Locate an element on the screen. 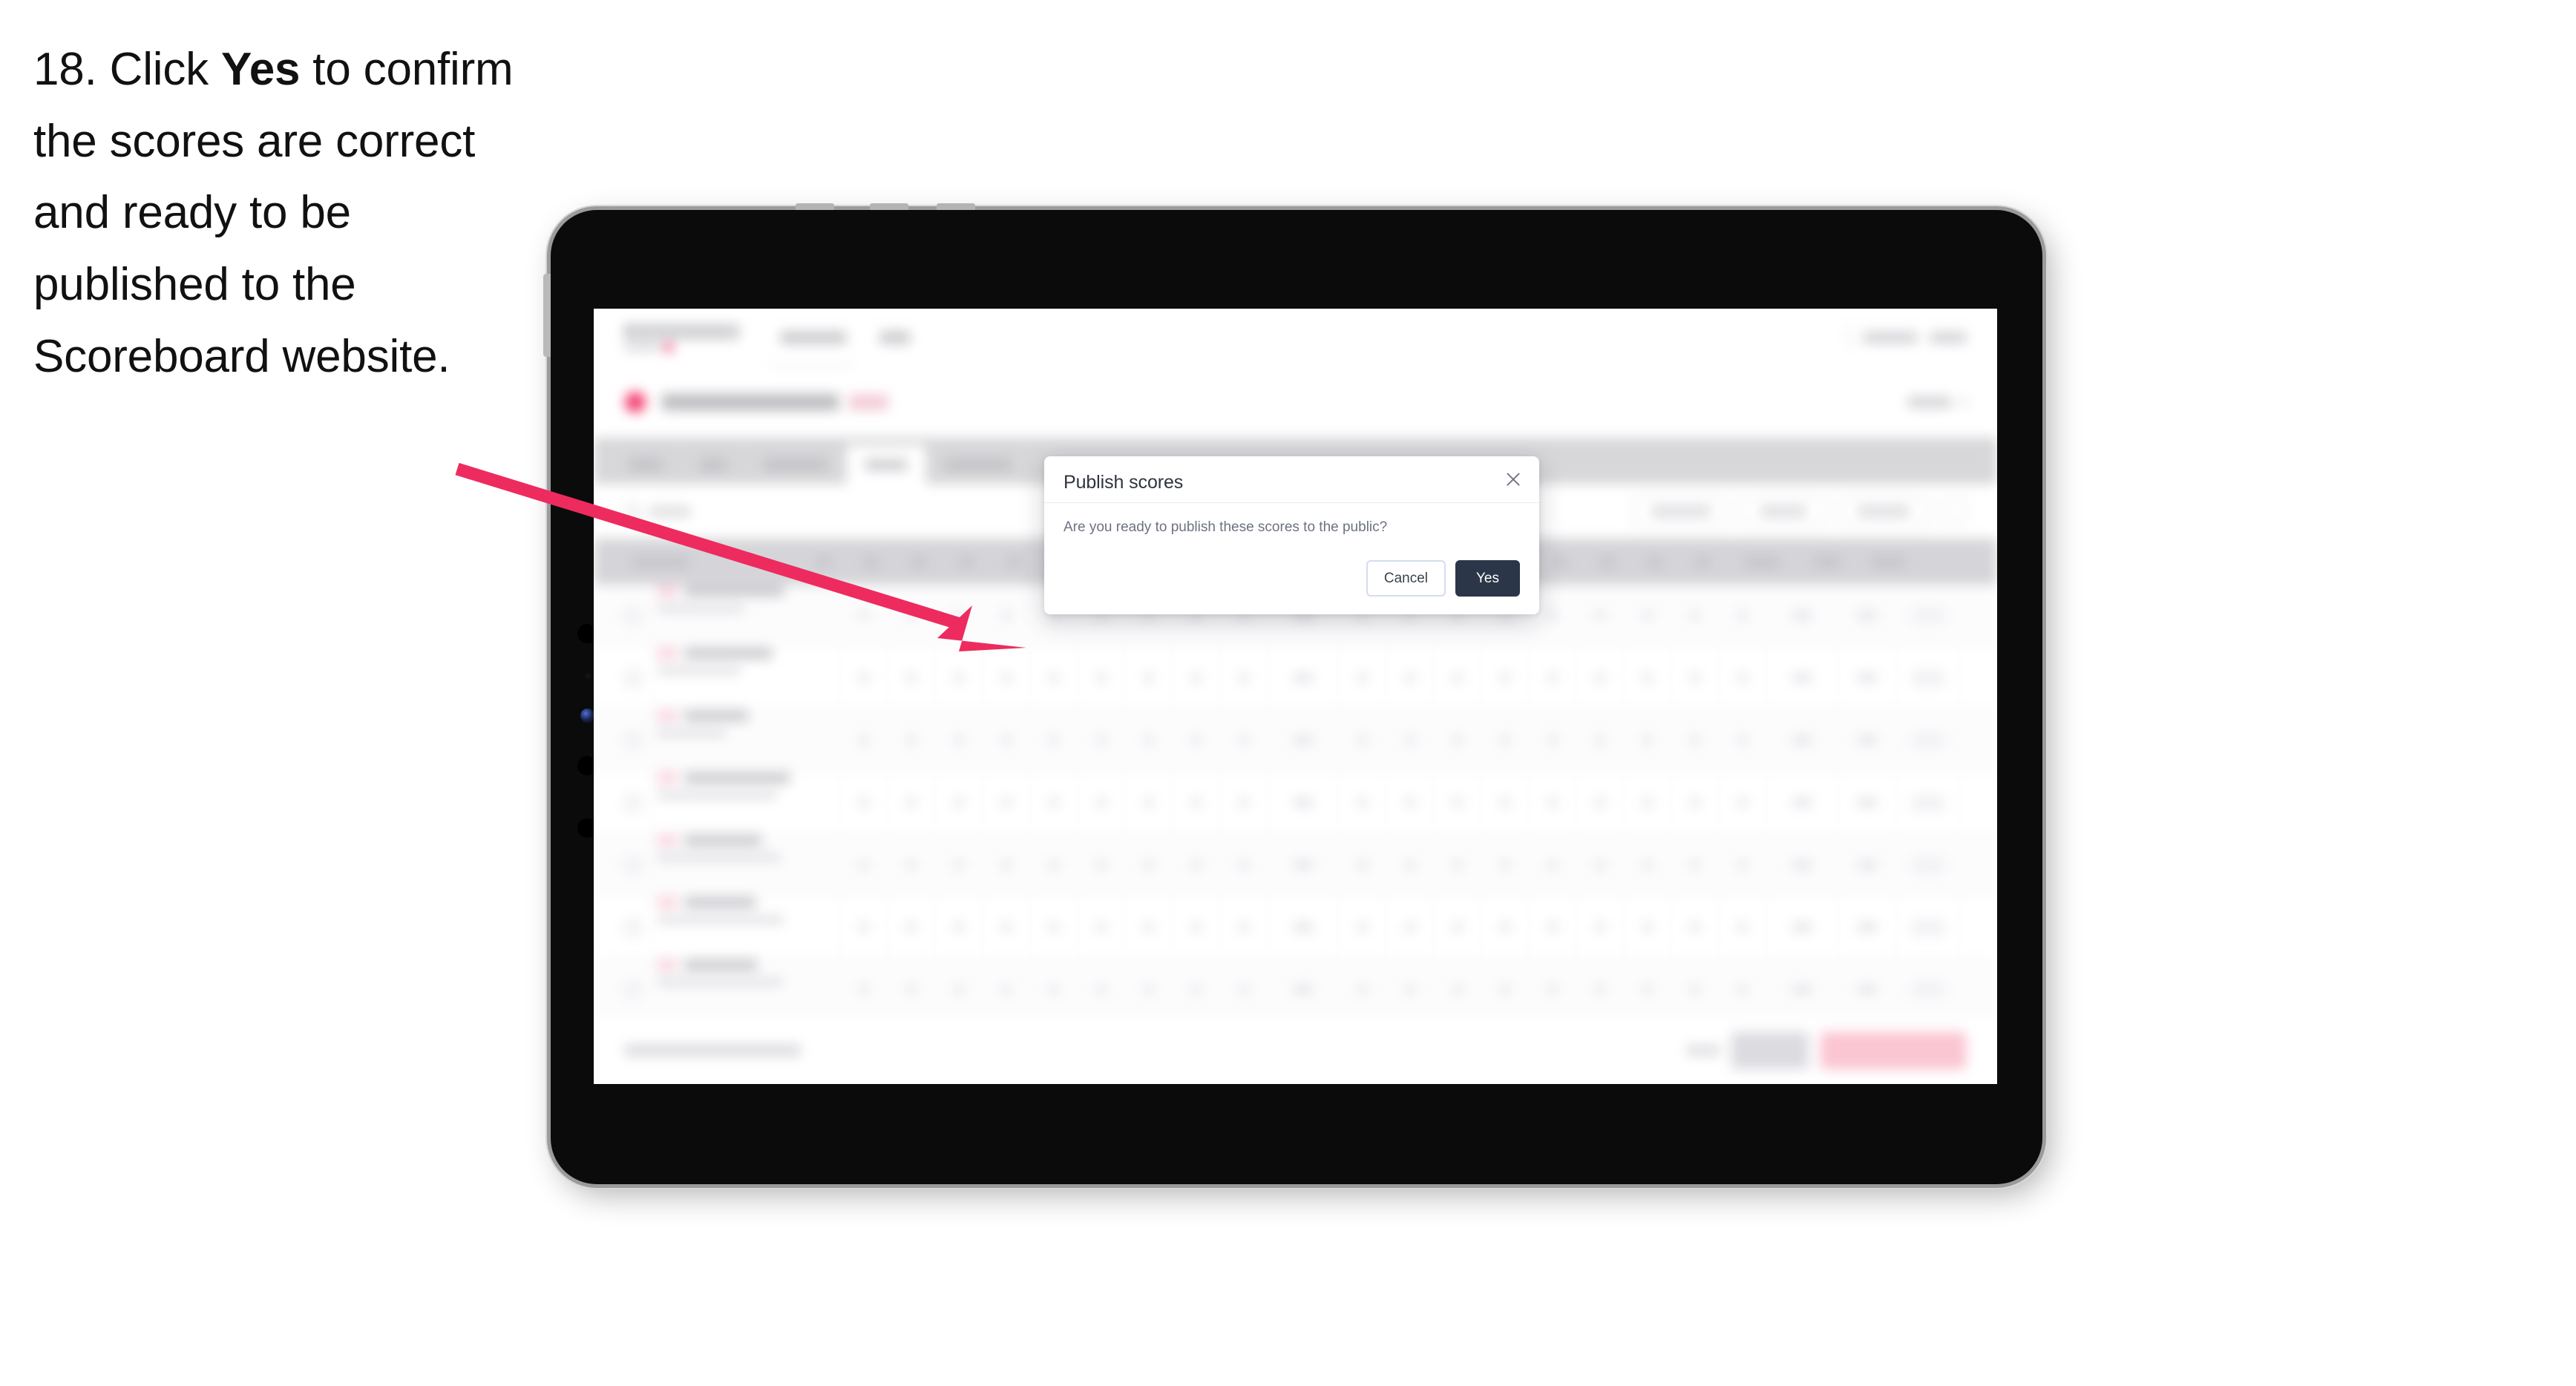 The height and width of the screenshot is (1386, 2576). device-lens-icon is located at coordinates (587, 716).